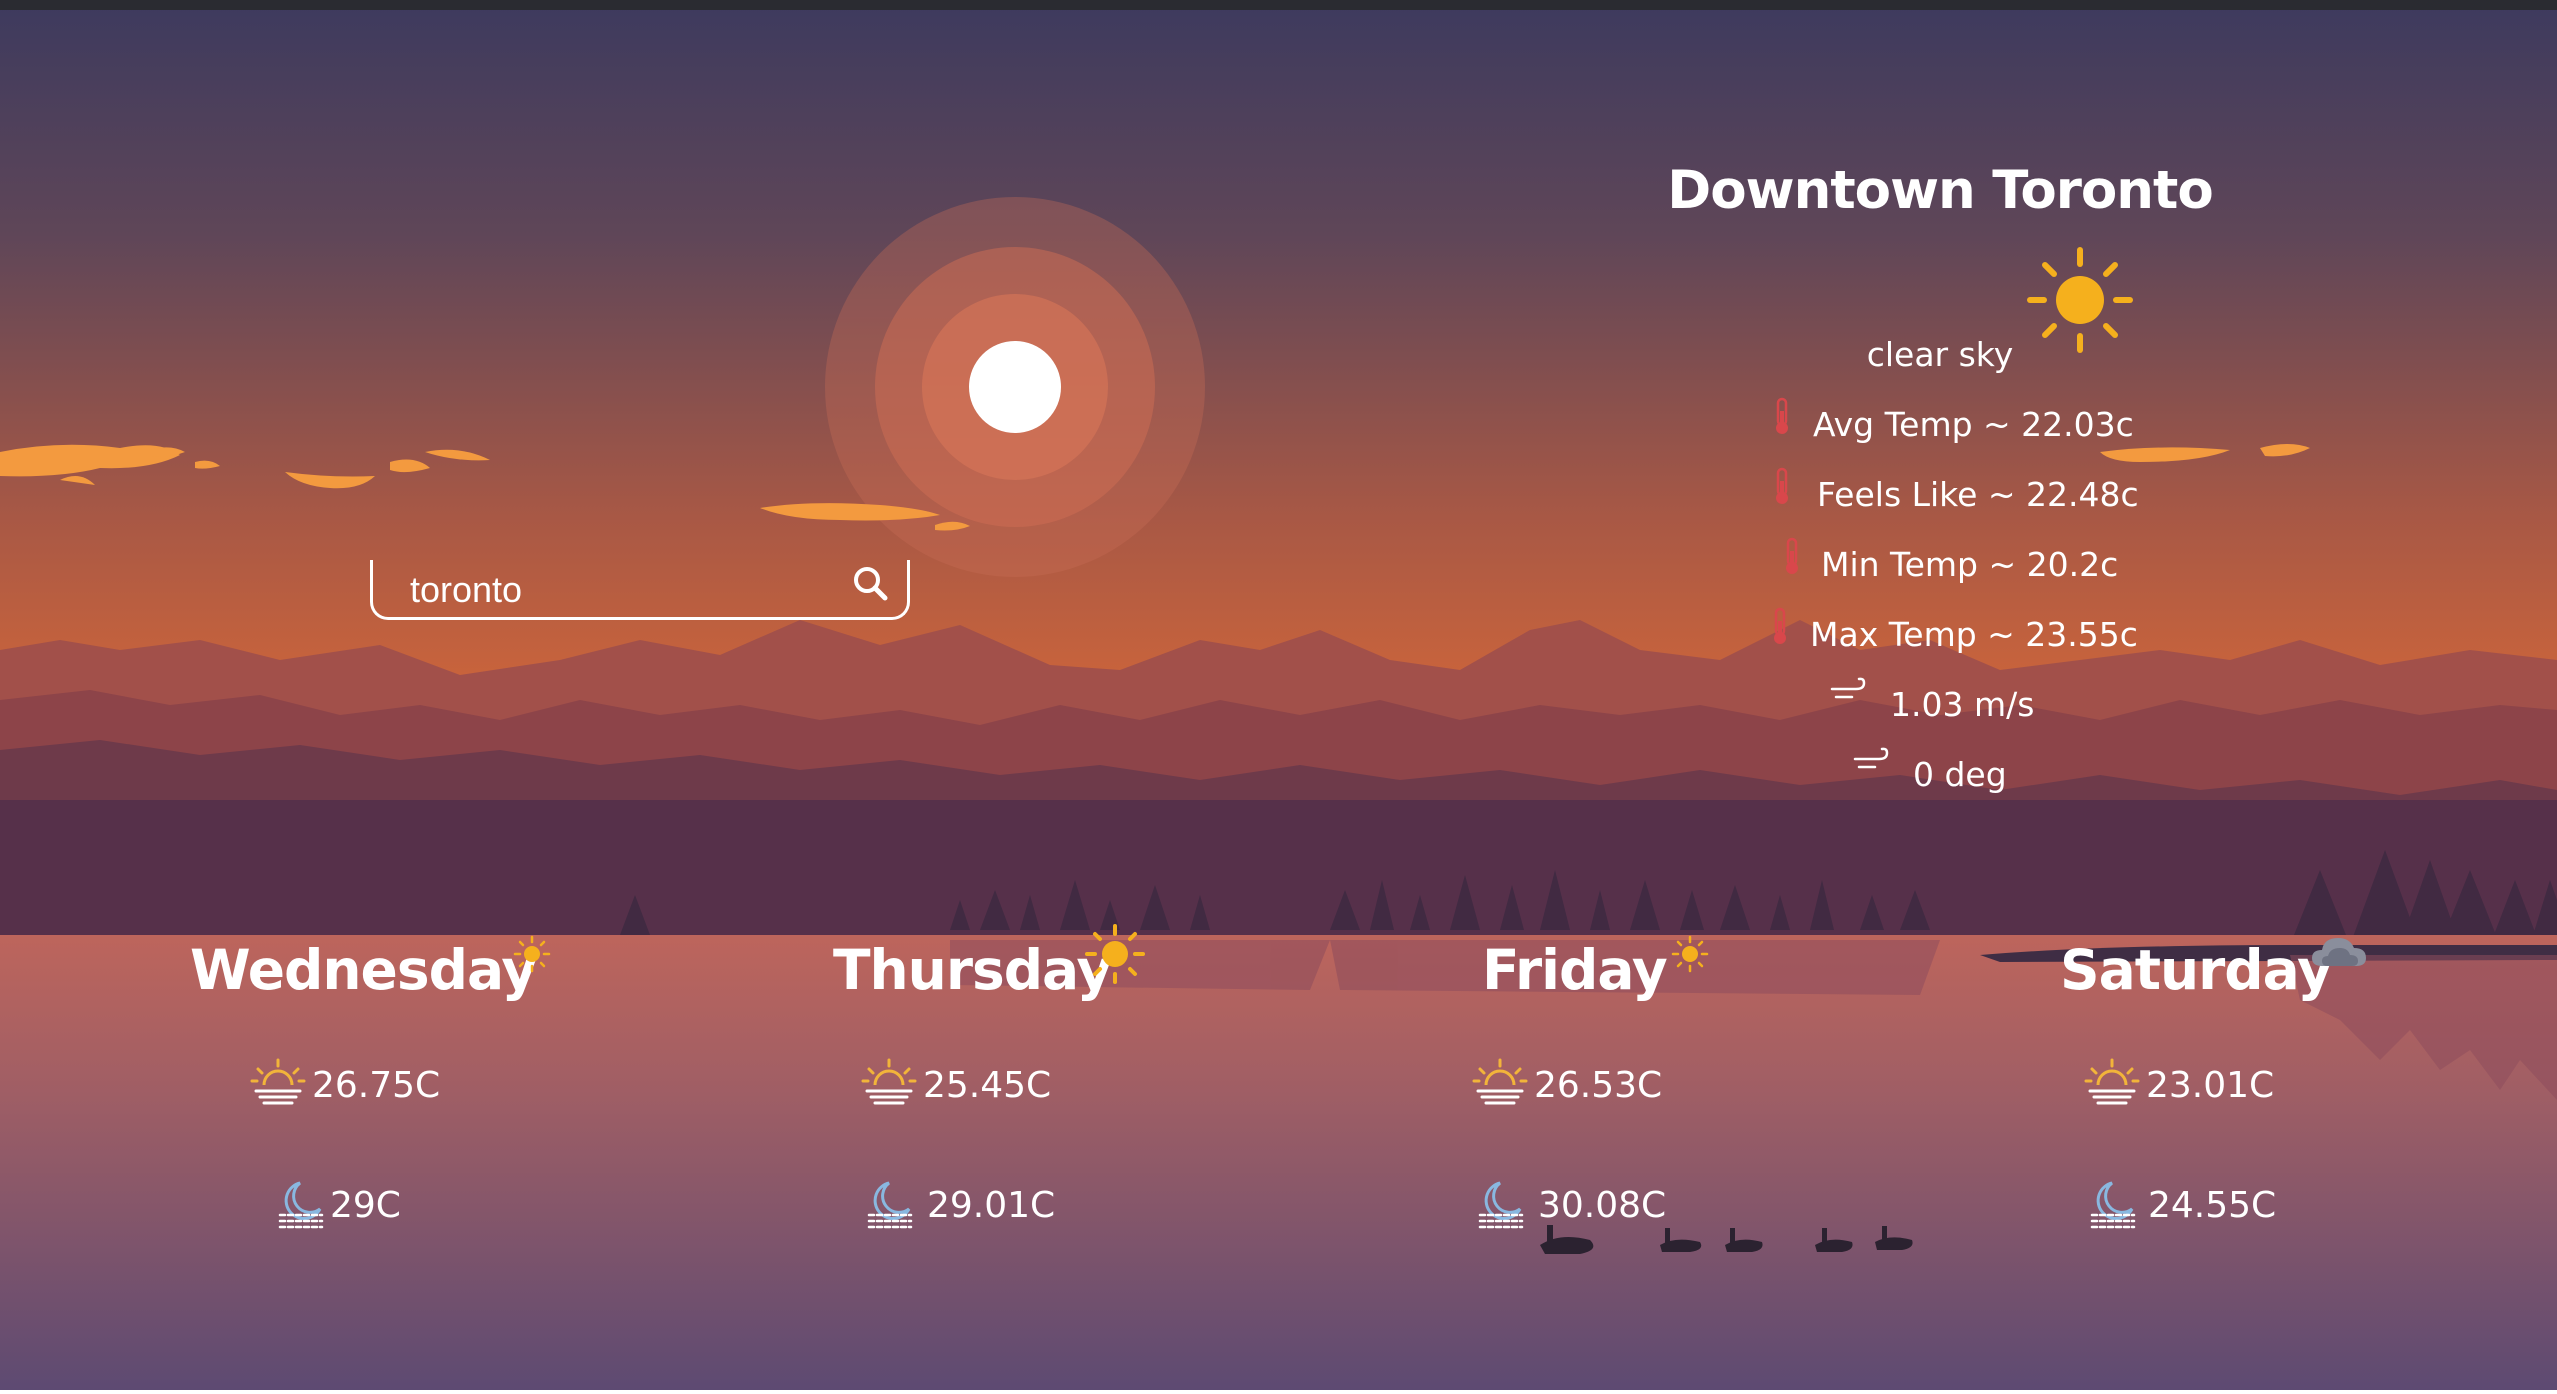  Describe the element at coordinates (376, 1085) in the screenshot. I see `day-temp: 26.75C` at that location.